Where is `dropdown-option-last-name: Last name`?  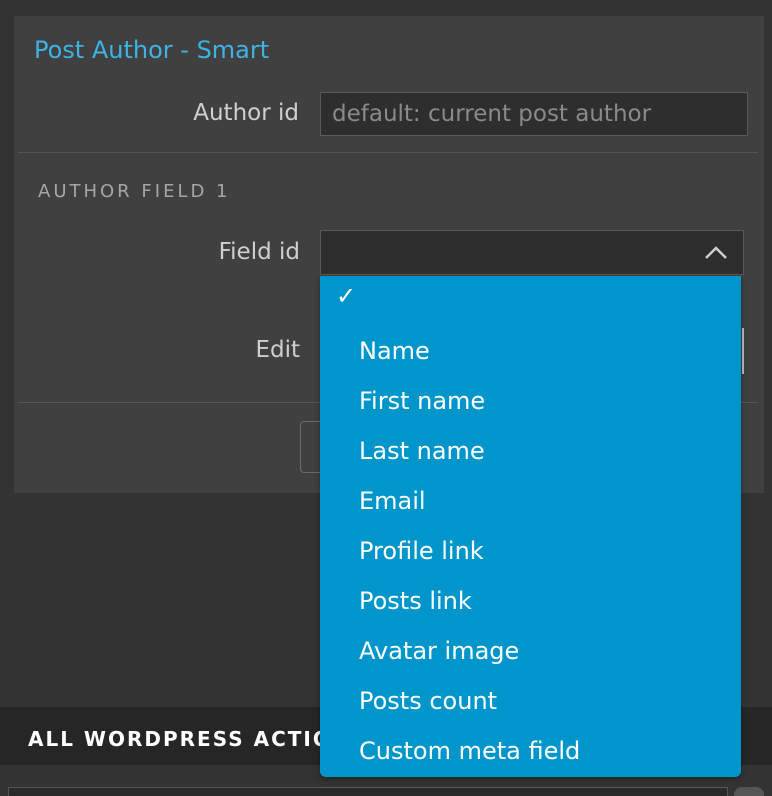
dropdown-option-last-name: Last name is located at coordinates (530, 451).